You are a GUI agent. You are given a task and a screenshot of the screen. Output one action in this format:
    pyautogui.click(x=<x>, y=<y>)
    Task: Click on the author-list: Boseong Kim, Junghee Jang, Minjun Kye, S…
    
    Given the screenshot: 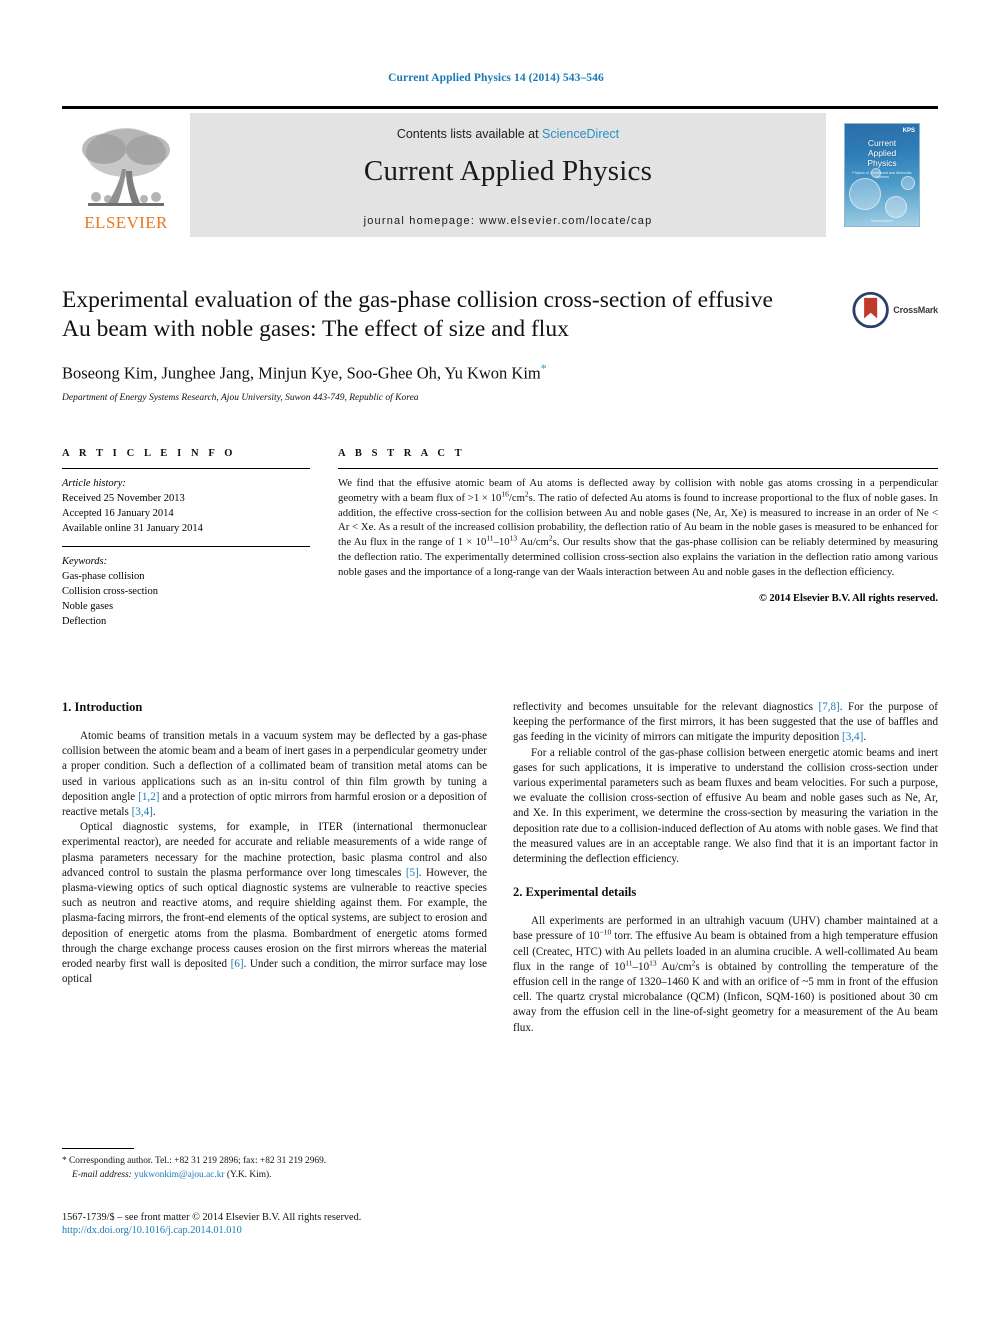 What is the action you would take?
    pyautogui.click(x=500, y=372)
    